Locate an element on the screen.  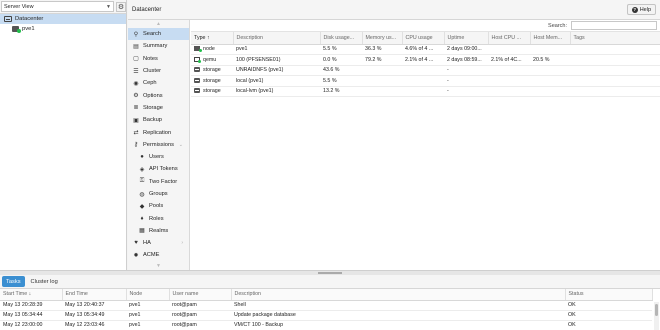
menu-item-label: Groups is located at coordinates (158, 194).